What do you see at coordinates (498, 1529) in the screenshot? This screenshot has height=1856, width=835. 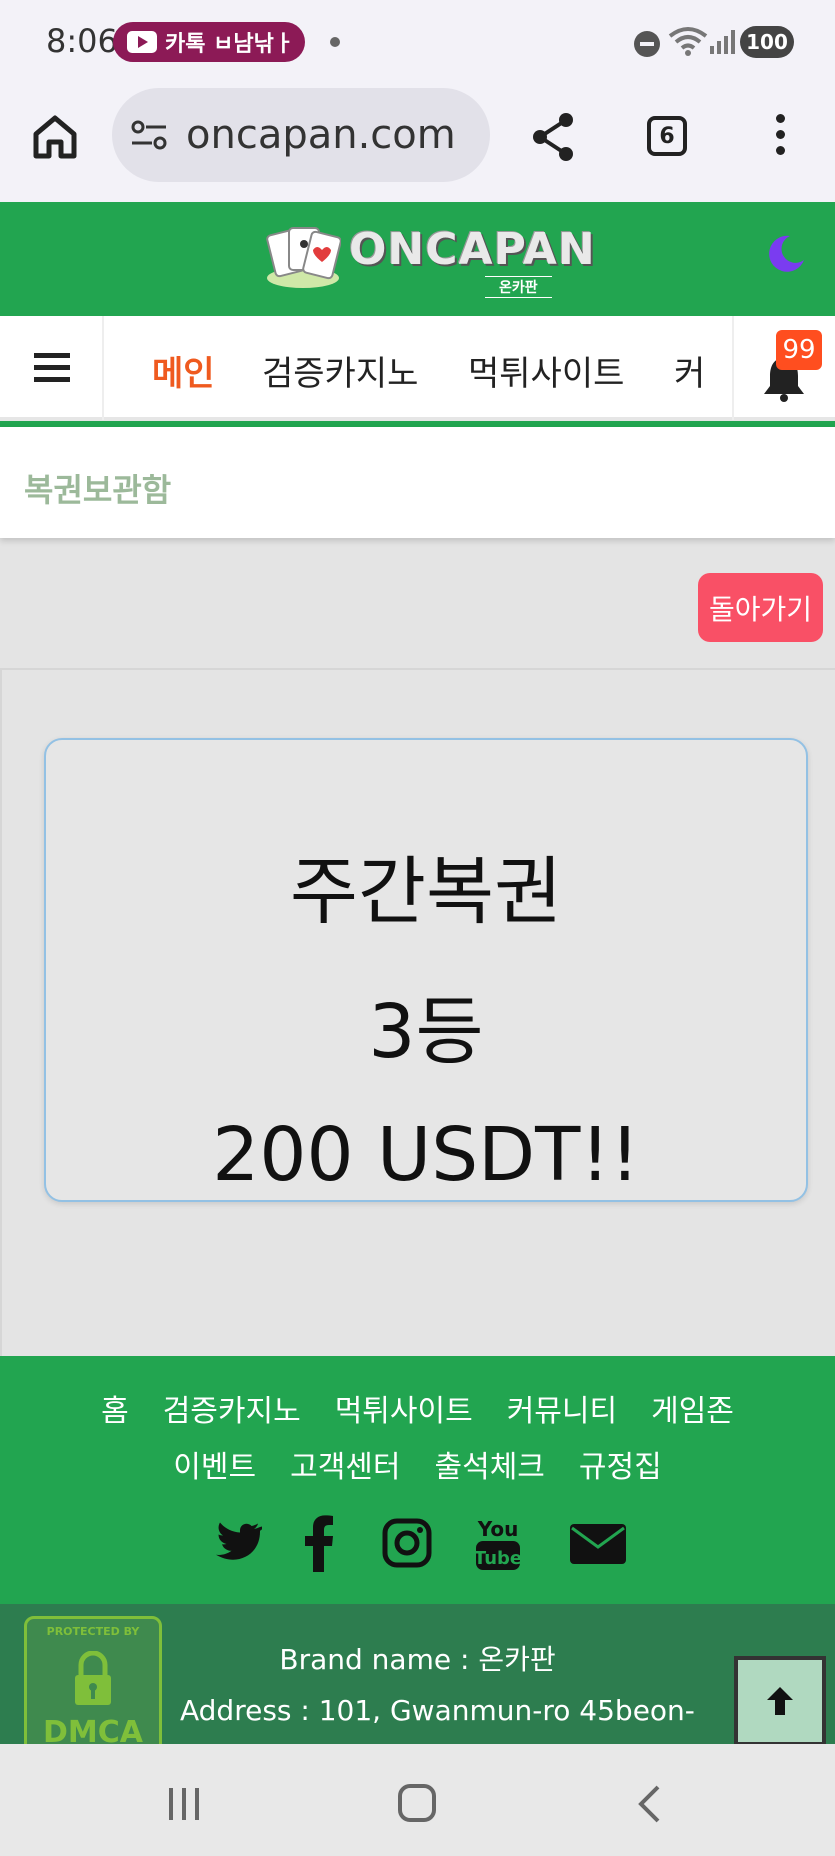 I see `svg-text: You` at bounding box center [498, 1529].